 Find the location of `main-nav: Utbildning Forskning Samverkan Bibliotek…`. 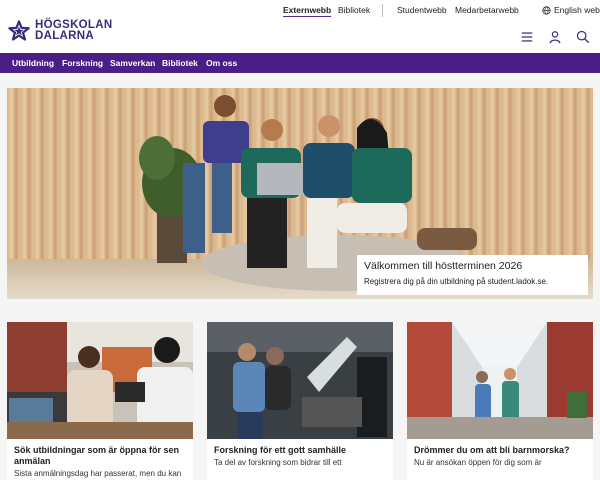

main-nav: Utbildning Forskning Samverkan Bibliotek… is located at coordinates (300, 63).